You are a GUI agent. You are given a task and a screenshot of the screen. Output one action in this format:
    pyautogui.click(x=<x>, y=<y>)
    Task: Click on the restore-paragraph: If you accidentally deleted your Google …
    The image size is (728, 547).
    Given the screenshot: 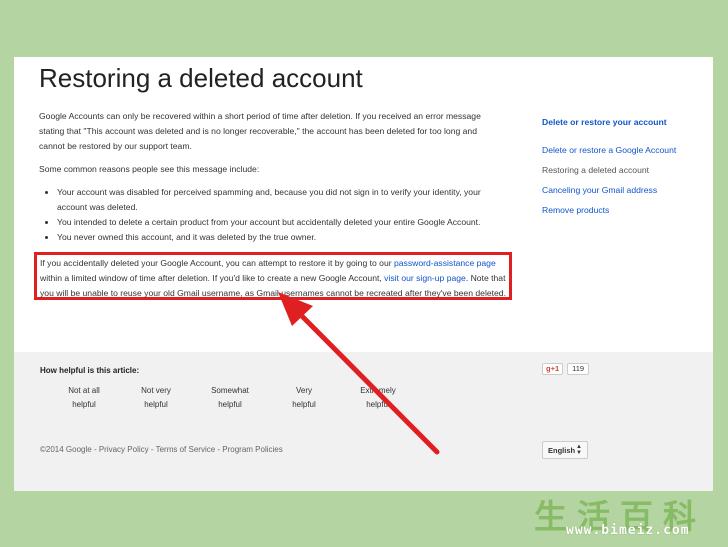 What is the action you would take?
    pyautogui.click(x=273, y=278)
    